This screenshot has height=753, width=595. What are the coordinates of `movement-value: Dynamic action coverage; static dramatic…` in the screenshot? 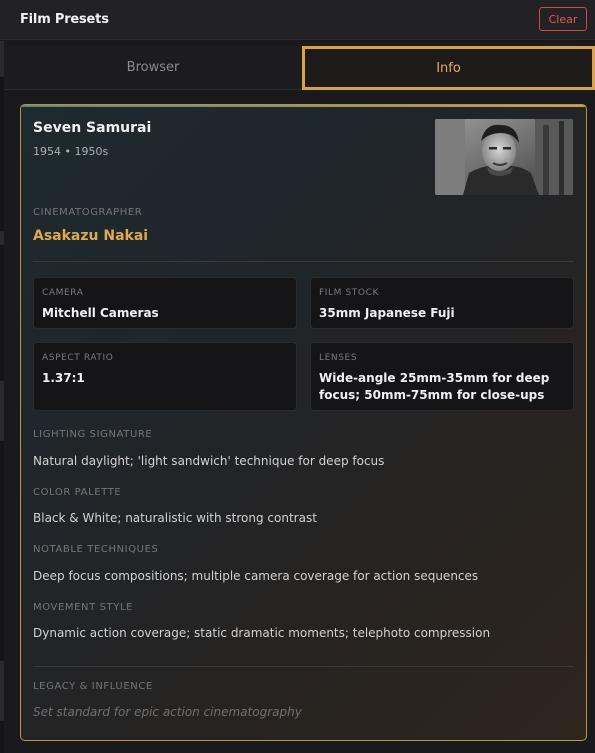 It's located at (262, 633).